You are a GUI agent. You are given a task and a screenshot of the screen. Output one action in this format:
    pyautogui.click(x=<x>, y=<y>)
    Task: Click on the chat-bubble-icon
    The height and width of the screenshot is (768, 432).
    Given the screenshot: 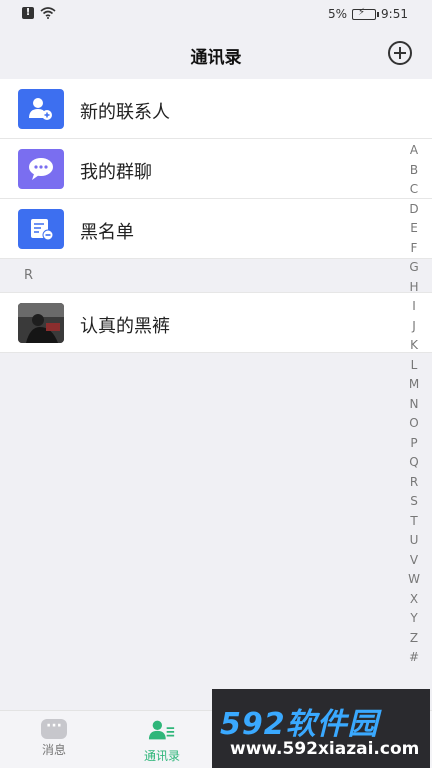 What is the action you would take?
    pyautogui.click(x=54, y=729)
    